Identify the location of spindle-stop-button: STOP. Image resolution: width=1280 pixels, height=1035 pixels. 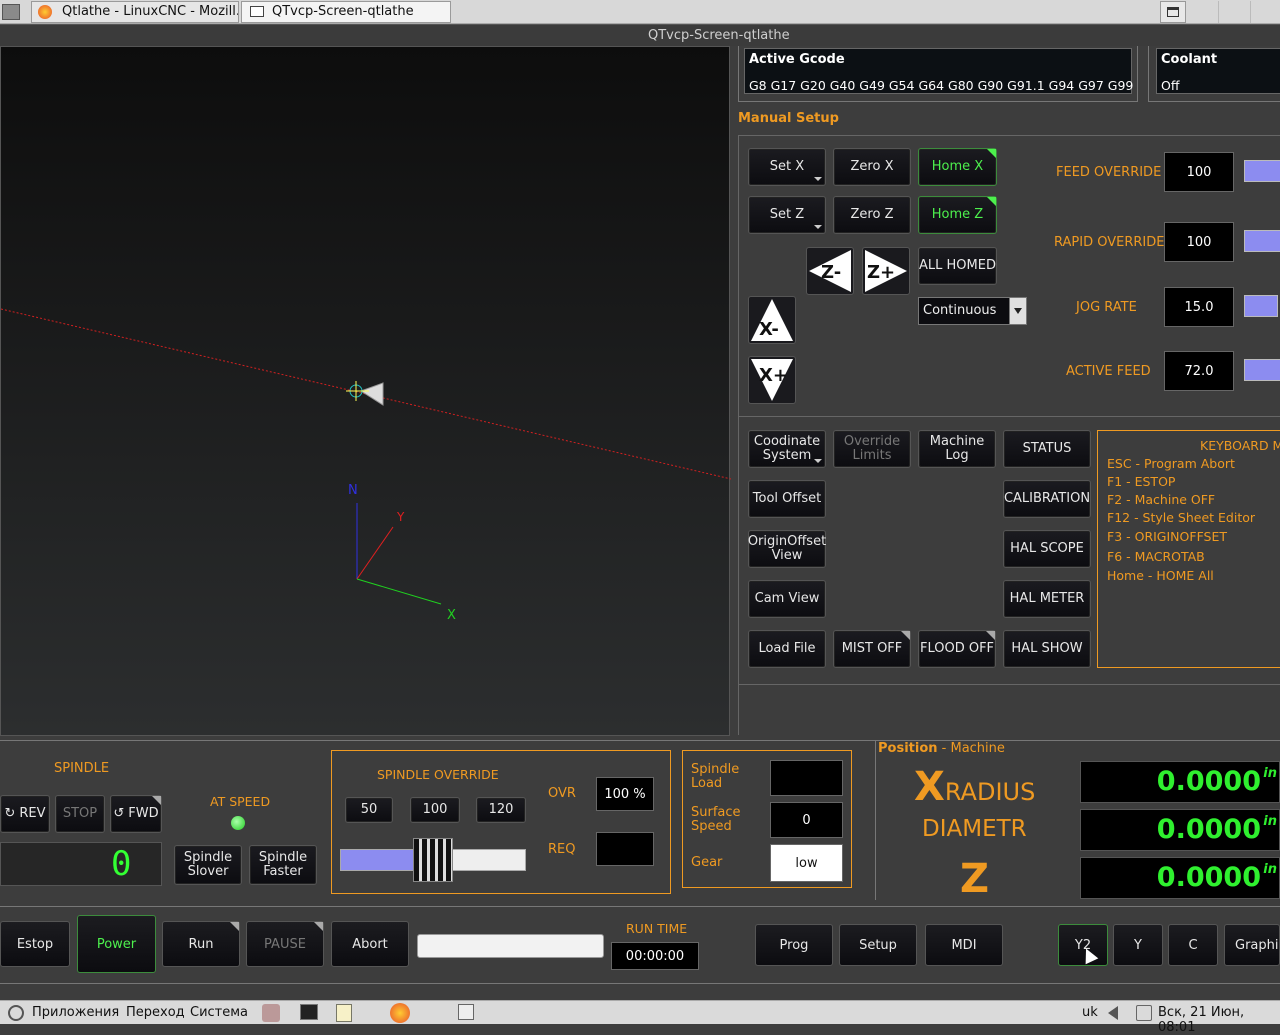
(80, 814).